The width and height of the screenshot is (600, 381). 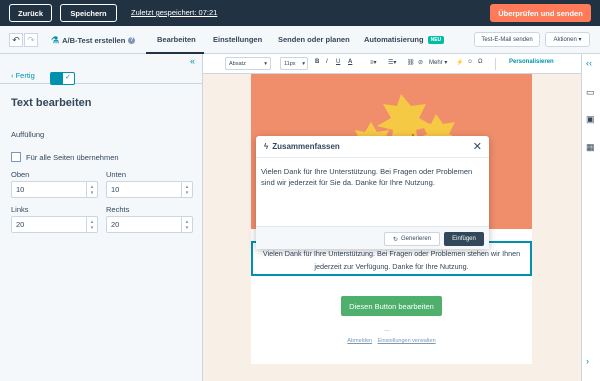 I want to click on toolbar-divider, so click(x=495, y=64).